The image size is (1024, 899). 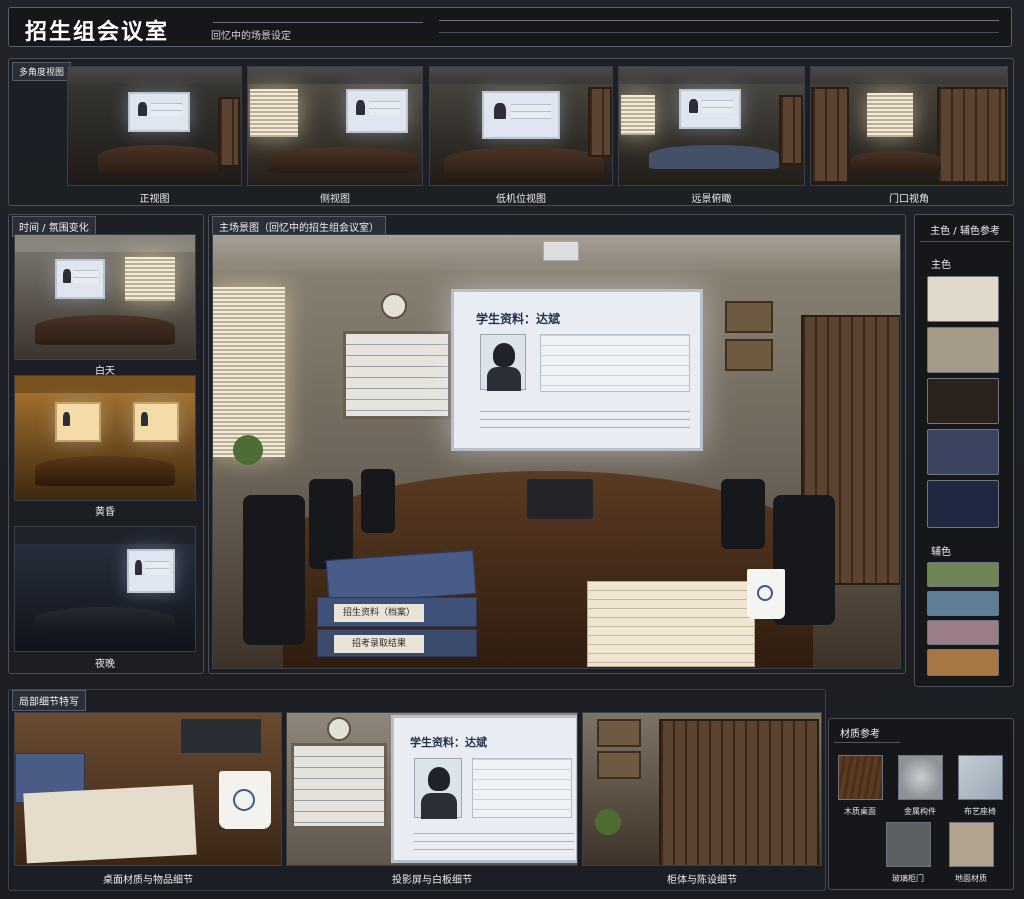 What do you see at coordinates (105, 438) in the screenshot?
I see `time-dusk-image` at bounding box center [105, 438].